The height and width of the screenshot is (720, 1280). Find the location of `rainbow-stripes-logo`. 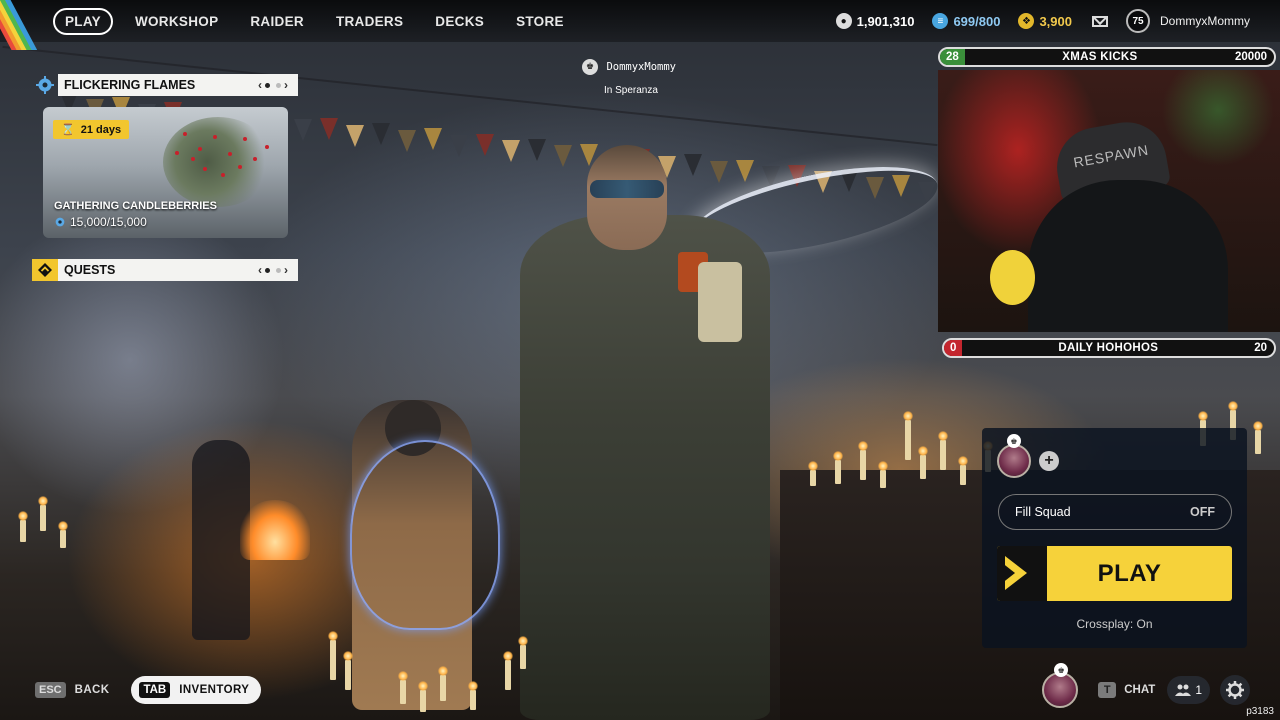

rainbow-stripes-logo is located at coordinates (21, 25).